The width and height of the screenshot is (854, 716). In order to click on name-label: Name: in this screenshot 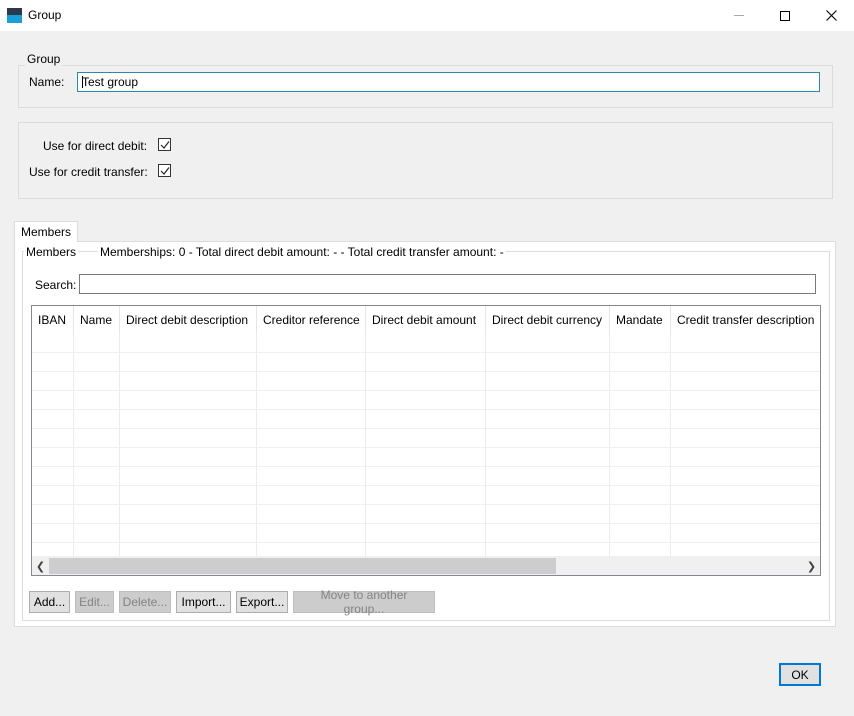, I will do `click(47, 82)`.